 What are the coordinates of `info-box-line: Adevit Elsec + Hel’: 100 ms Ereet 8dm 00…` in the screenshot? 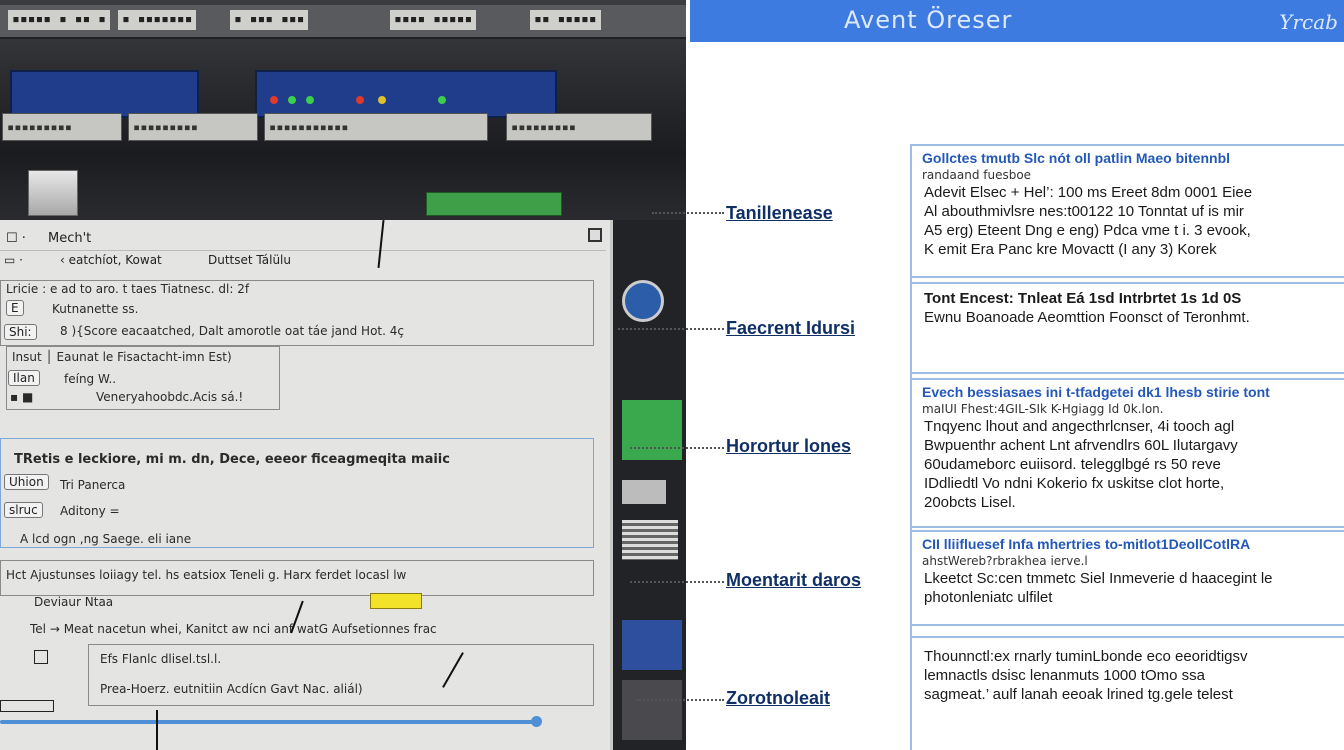 It's located at (1088, 192).